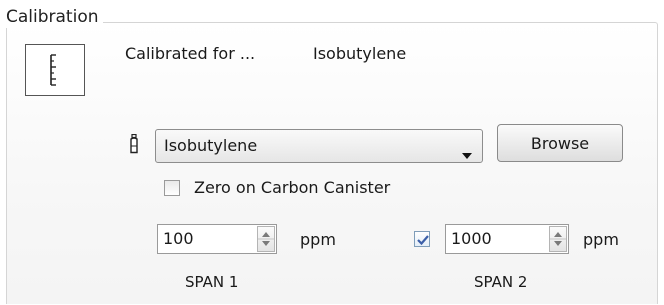 The image size is (664, 305). Describe the element at coordinates (319, 146) in the screenshot. I see `gas-select-dropdown: Isobutylene` at that location.